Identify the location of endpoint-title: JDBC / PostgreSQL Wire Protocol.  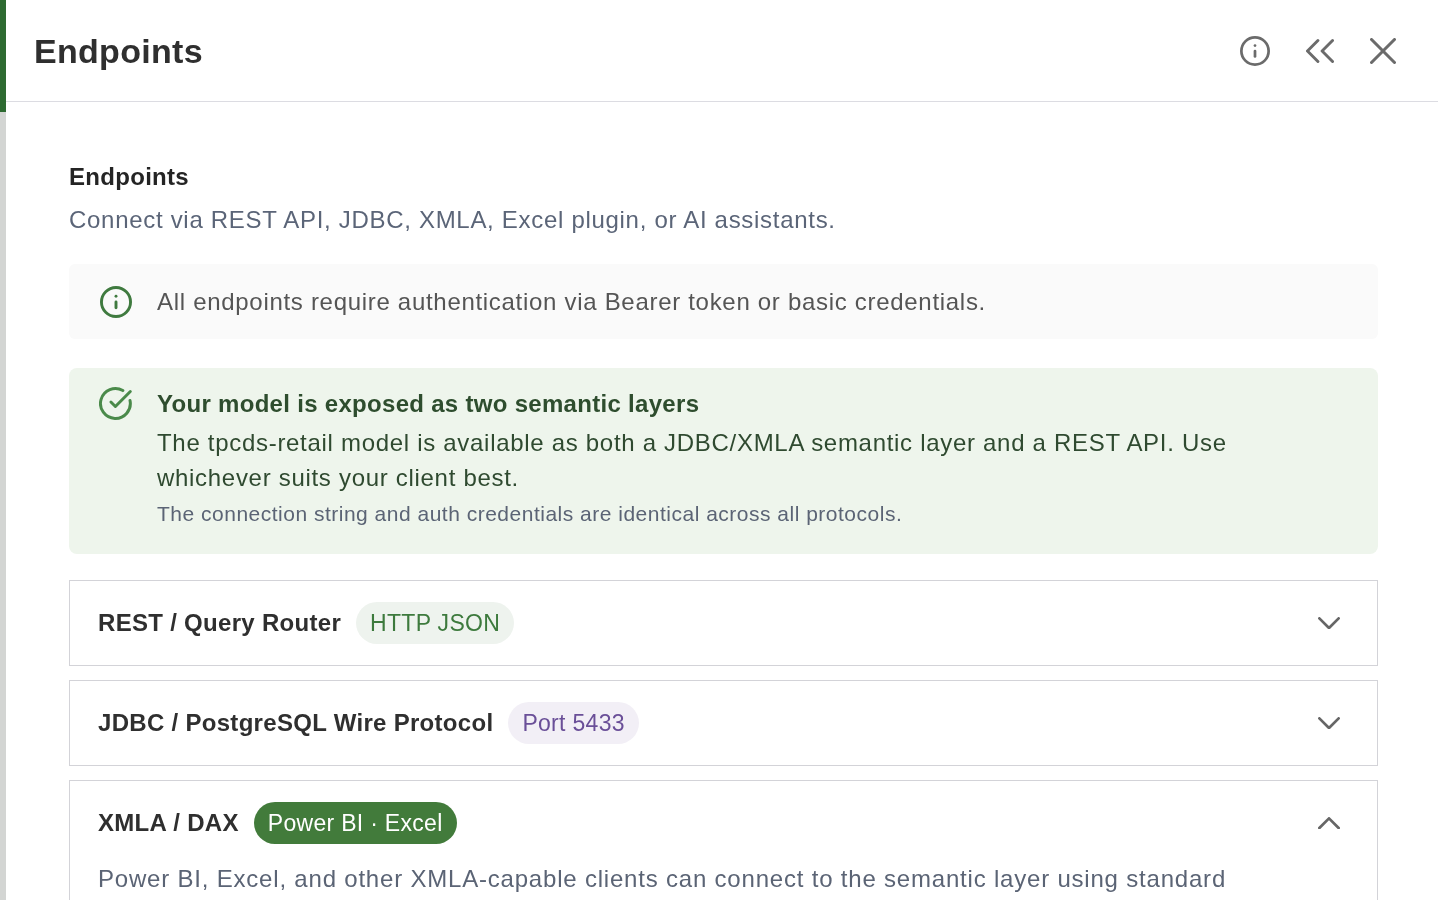
(296, 723).